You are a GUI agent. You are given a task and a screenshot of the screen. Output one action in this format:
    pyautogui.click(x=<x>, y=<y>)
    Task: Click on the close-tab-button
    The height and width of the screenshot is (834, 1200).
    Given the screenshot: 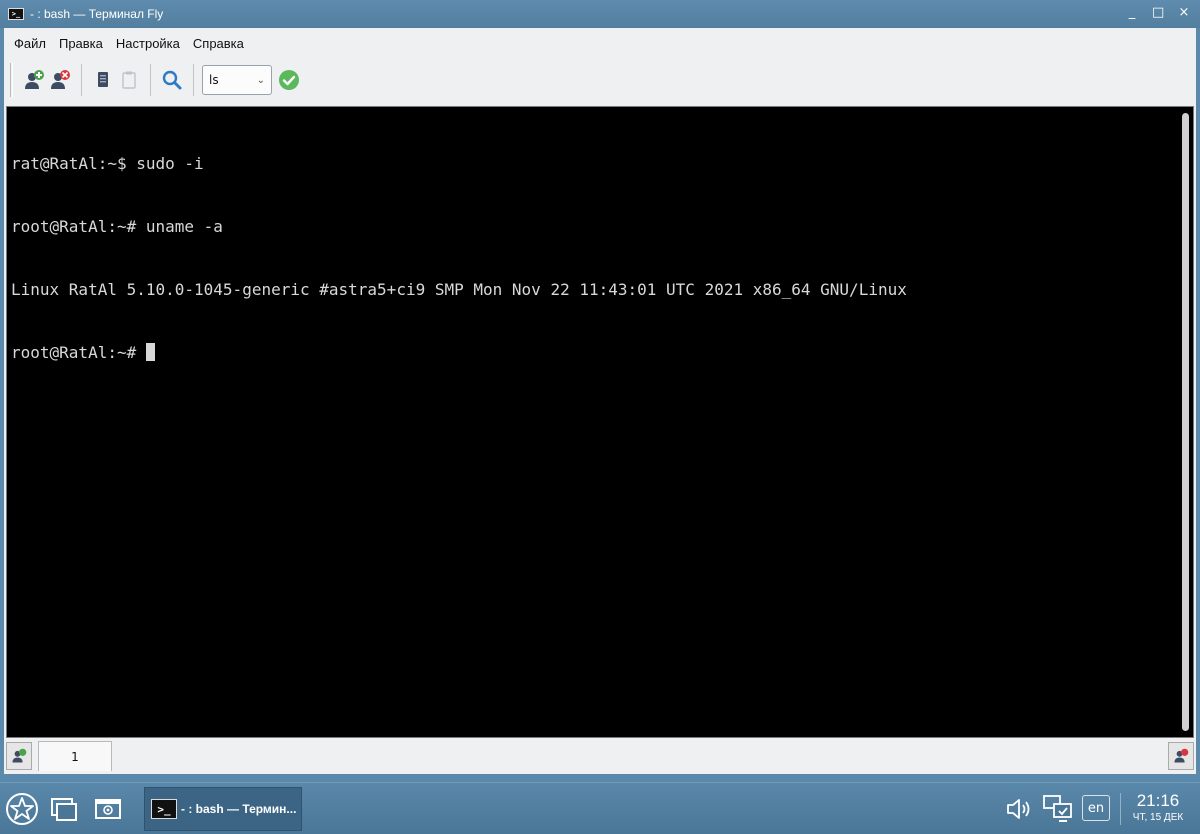 What is the action you would take?
    pyautogui.click(x=1181, y=756)
    